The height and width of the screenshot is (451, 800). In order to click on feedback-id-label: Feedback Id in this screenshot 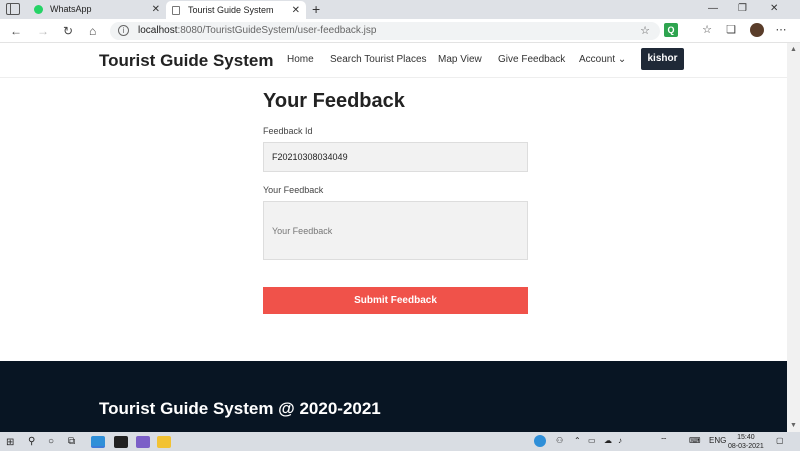, I will do `click(288, 131)`.